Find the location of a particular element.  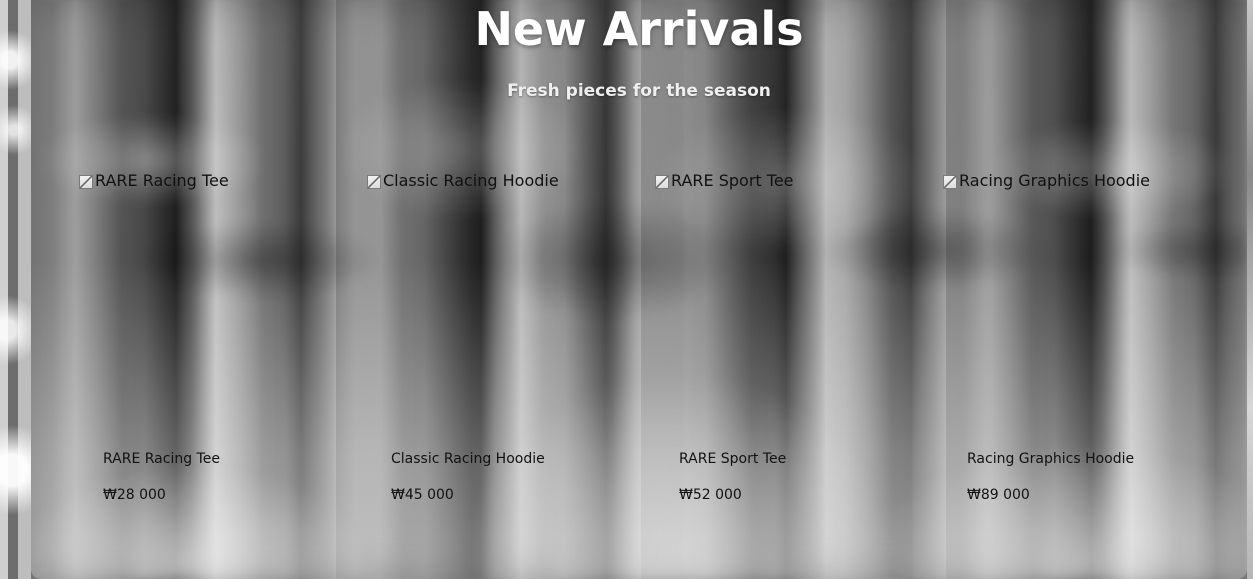

product-price: ₩89 000 is located at coordinates (998, 495).